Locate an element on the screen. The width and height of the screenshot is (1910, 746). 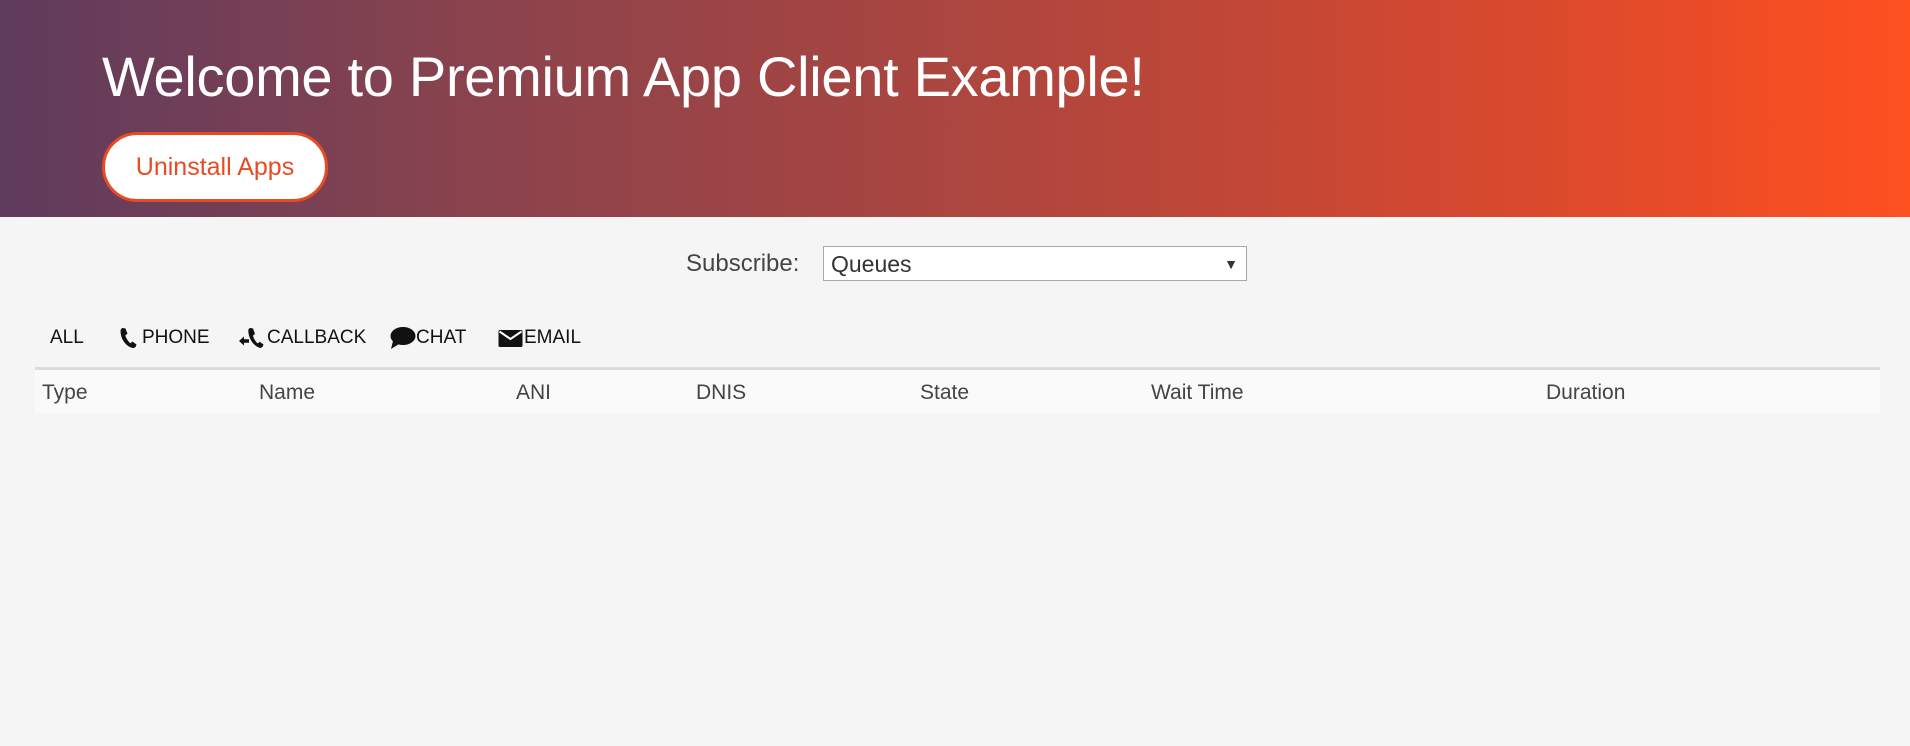
filter-phone: PHONE is located at coordinates (164, 338).